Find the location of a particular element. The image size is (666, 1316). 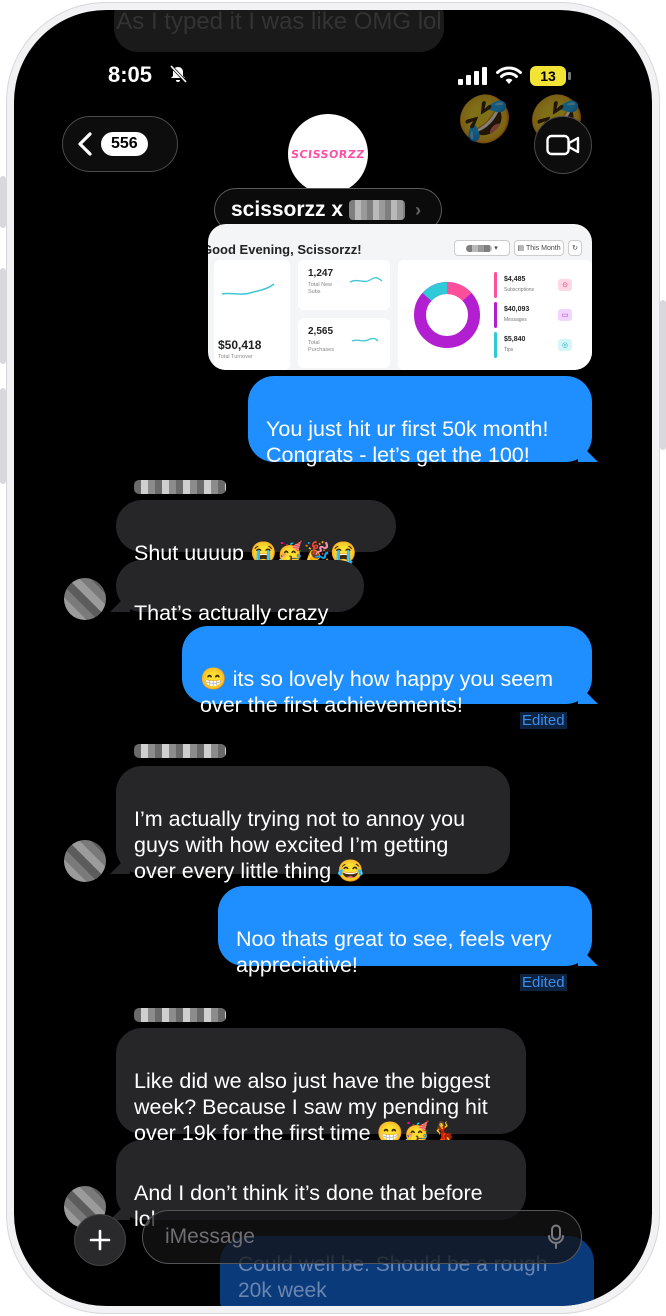

new-subs-card: 1,247 Total New Subs is located at coordinates (344, 285).